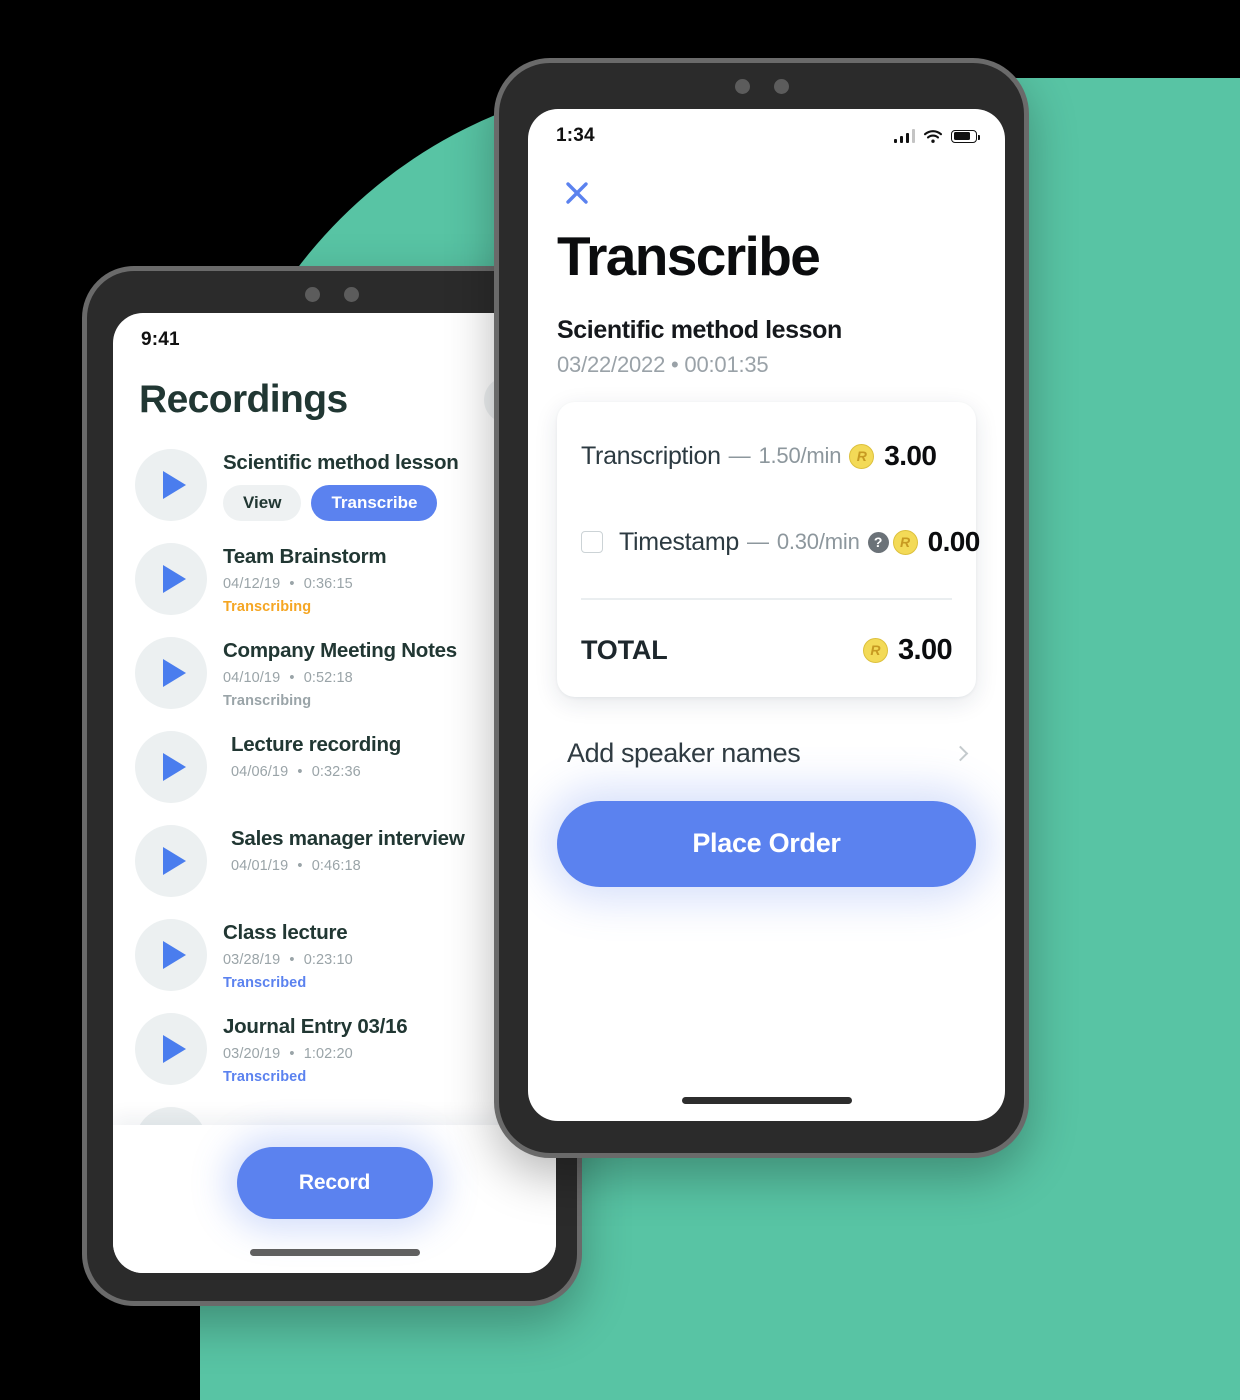  What do you see at coordinates (766, 599) in the screenshot?
I see `divider` at bounding box center [766, 599].